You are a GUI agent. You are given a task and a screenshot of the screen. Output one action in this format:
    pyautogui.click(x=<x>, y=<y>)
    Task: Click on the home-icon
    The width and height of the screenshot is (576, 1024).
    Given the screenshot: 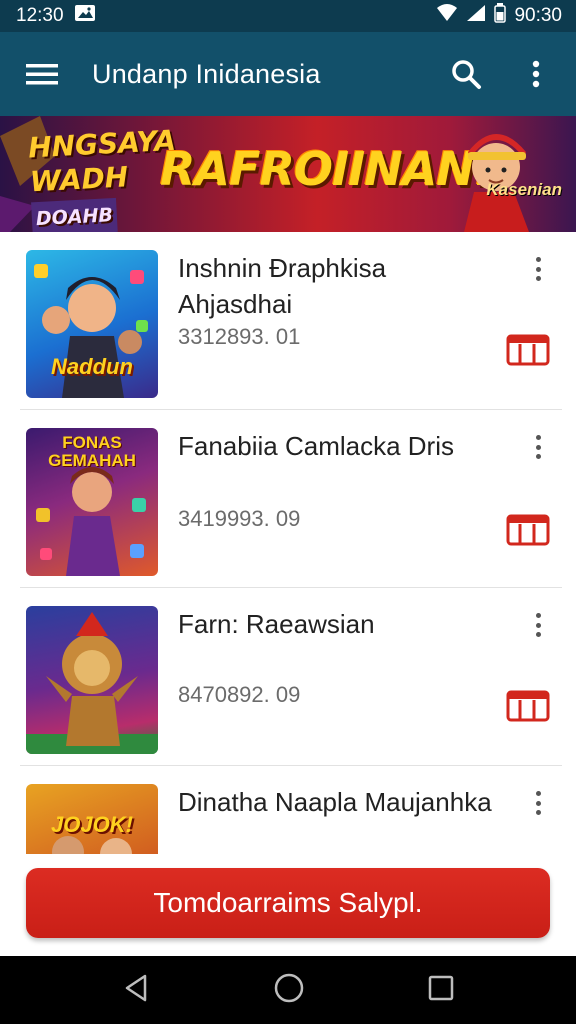 What is the action you would take?
    pyautogui.click(x=289, y=990)
    